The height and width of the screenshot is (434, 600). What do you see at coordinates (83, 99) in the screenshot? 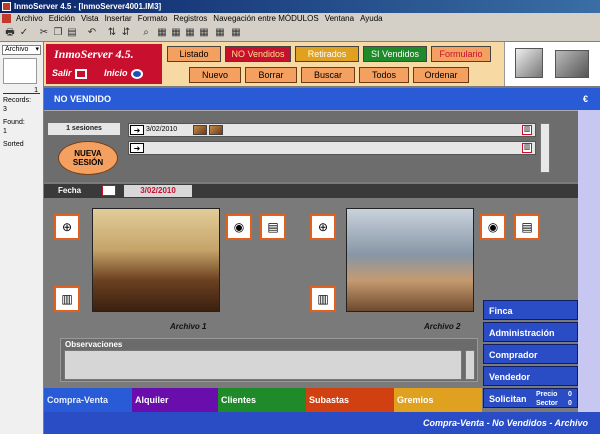
I see `section-title: NO VENDIDO` at bounding box center [83, 99].